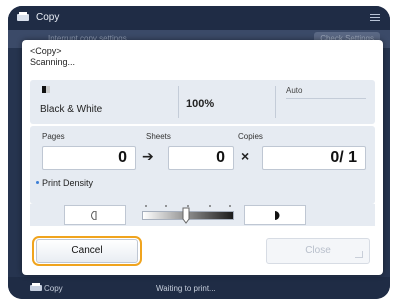  I want to click on pages-count: 0, so click(89, 158).